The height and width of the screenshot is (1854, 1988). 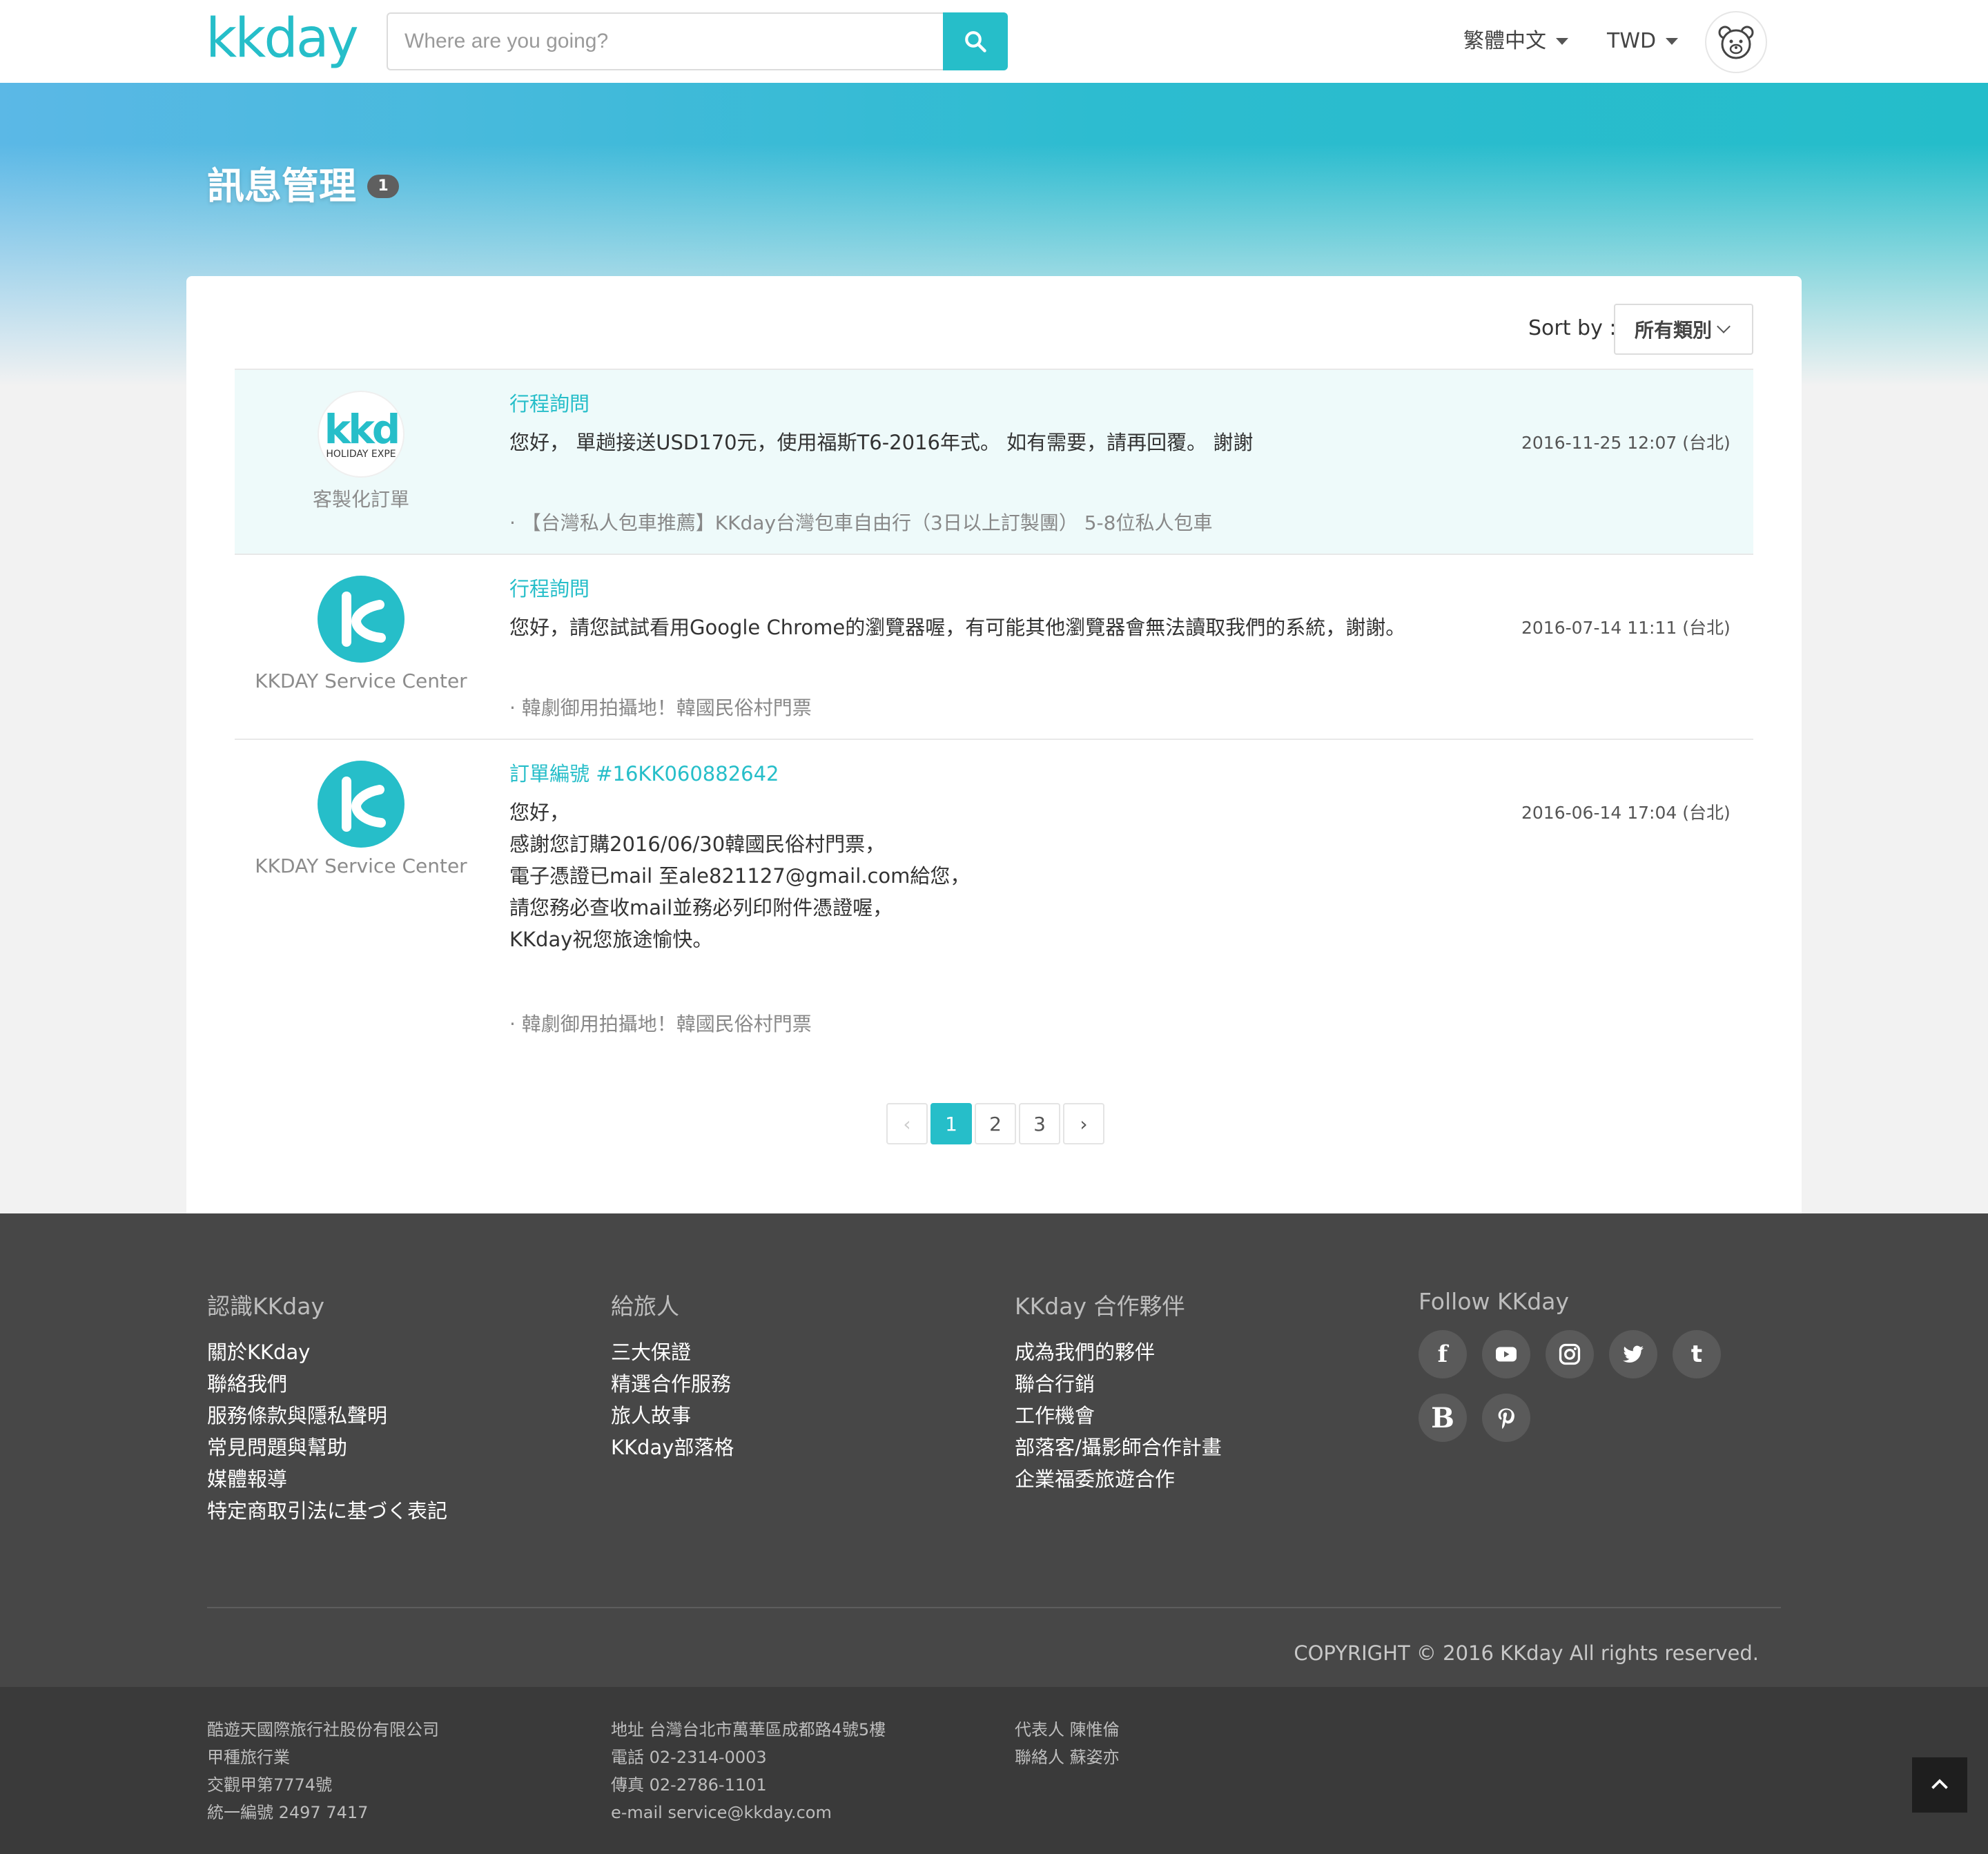 I want to click on company-email-link: e-mail service@kkday.com, so click(x=748, y=1812).